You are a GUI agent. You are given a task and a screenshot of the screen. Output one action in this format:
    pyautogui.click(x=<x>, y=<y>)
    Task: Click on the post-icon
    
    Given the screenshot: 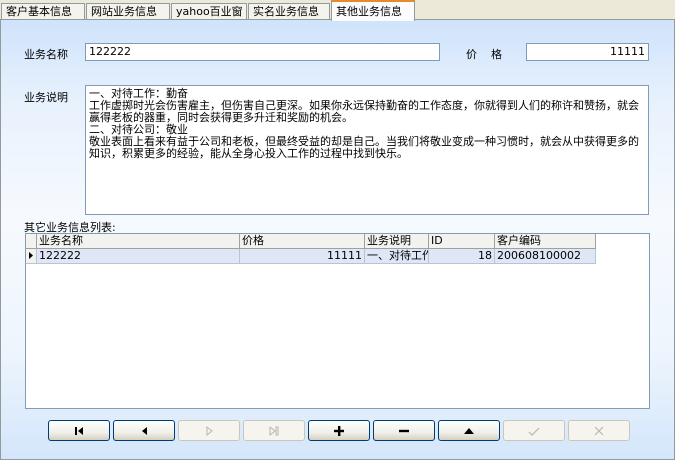 What is the action you would take?
    pyautogui.click(x=534, y=431)
    